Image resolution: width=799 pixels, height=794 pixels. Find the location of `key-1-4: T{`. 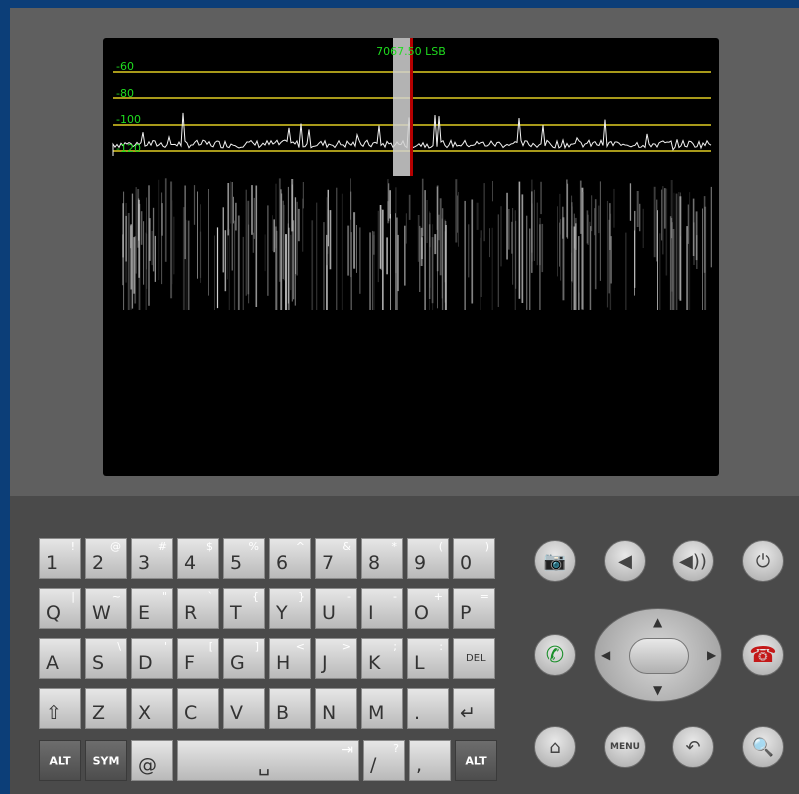

key-1-4: T{ is located at coordinates (244, 608).